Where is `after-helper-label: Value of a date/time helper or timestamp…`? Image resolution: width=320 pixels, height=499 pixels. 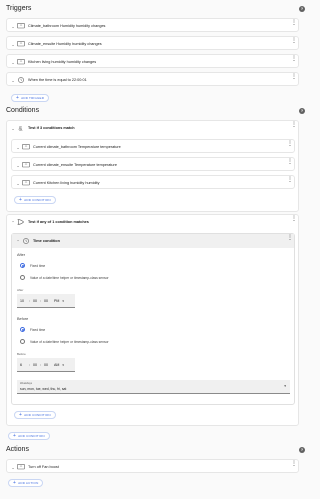 after-helper-label: Value of a date/time helper or timestamp… is located at coordinates (69, 278).